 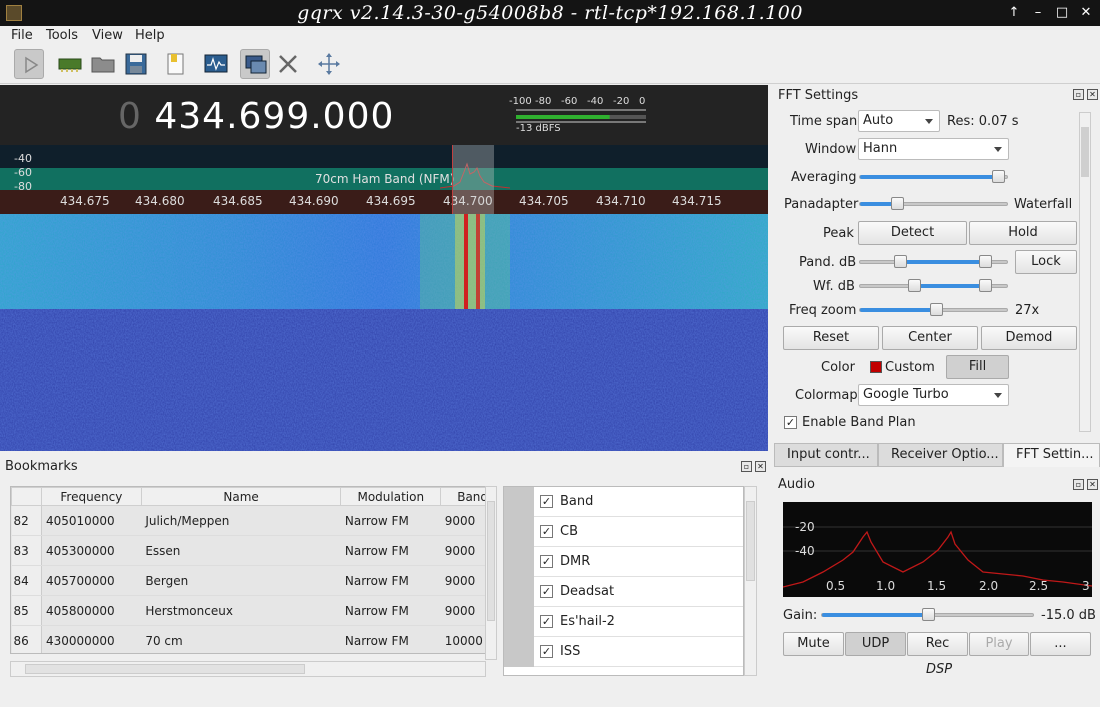 What do you see at coordinates (1062, 13) in the screenshot?
I see `maximize-icon: □` at bounding box center [1062, 13].